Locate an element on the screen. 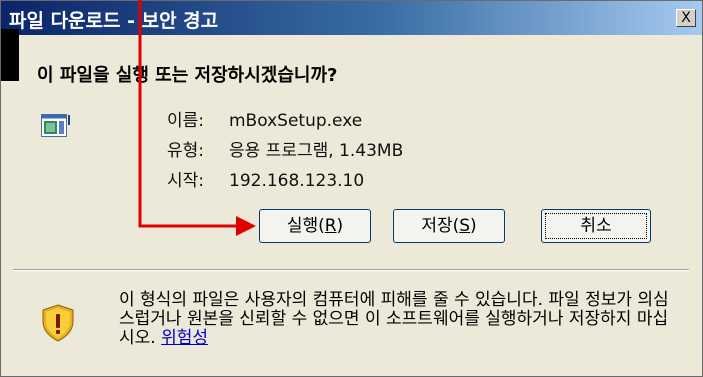  black-overlay-block is located at coordinates (10, 55).